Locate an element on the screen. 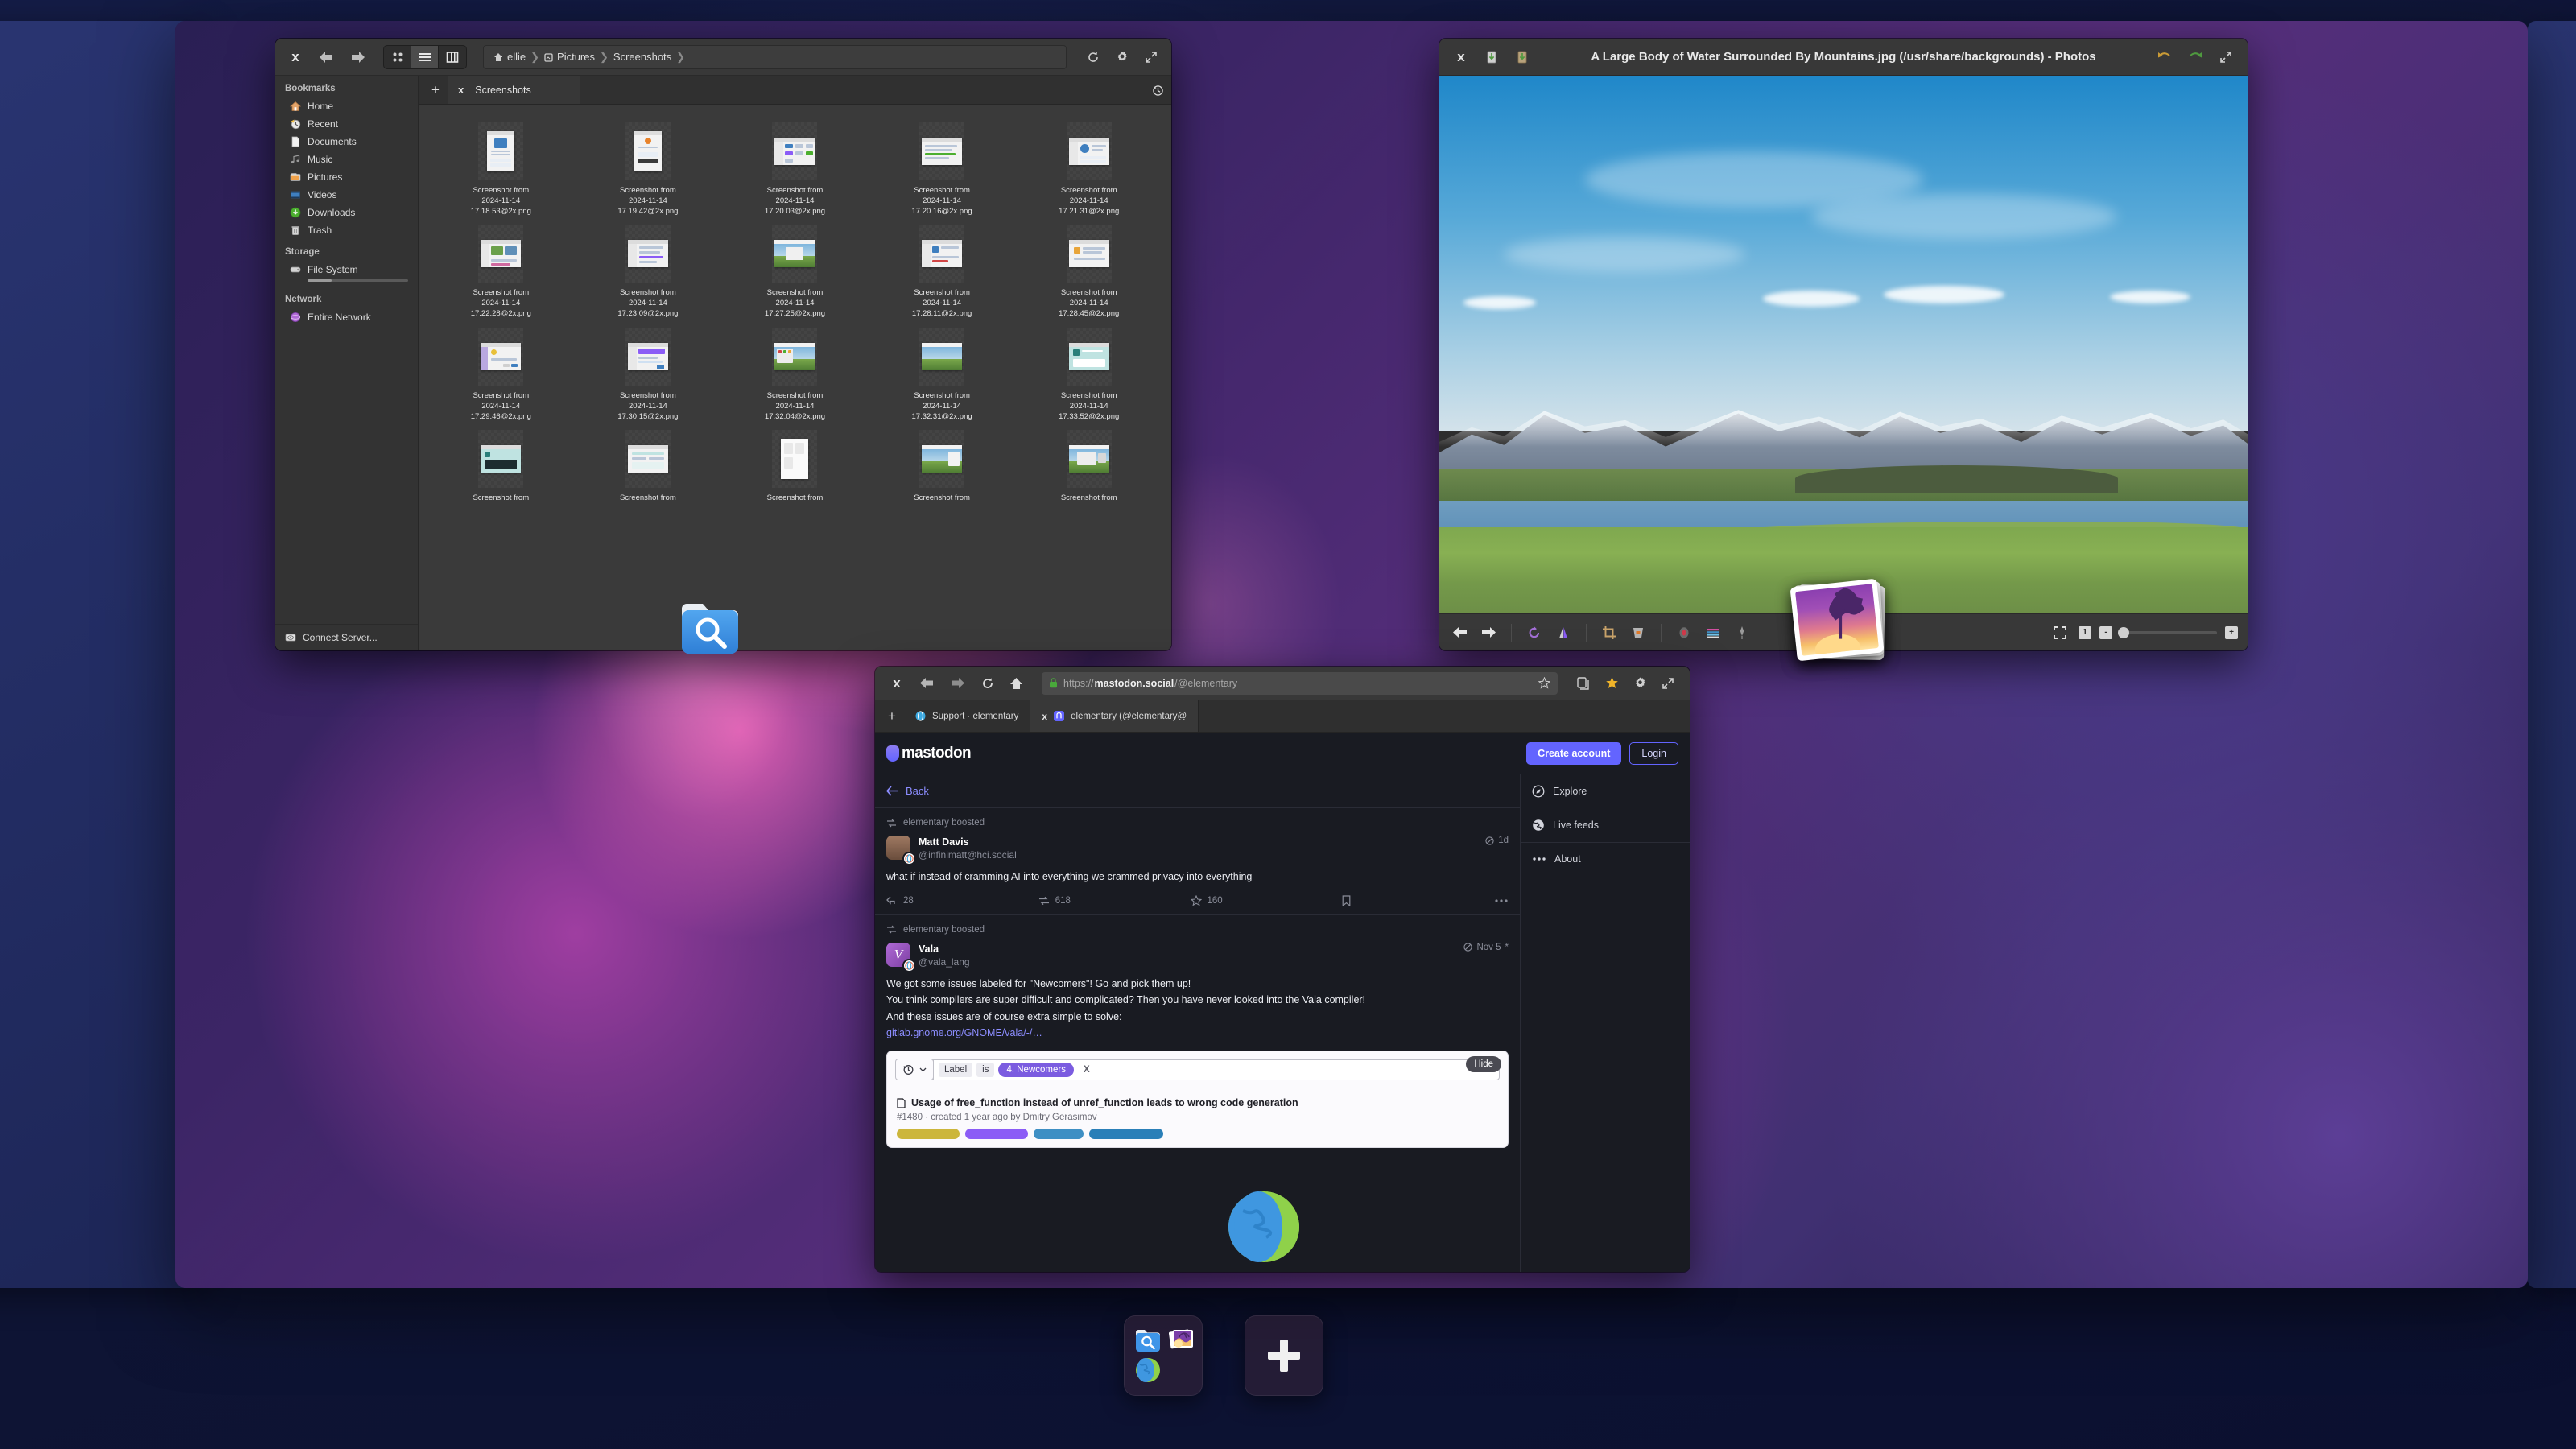 The image size is (2576, 1449). favourite-button: 160 is located at coordinates (1266, 900).